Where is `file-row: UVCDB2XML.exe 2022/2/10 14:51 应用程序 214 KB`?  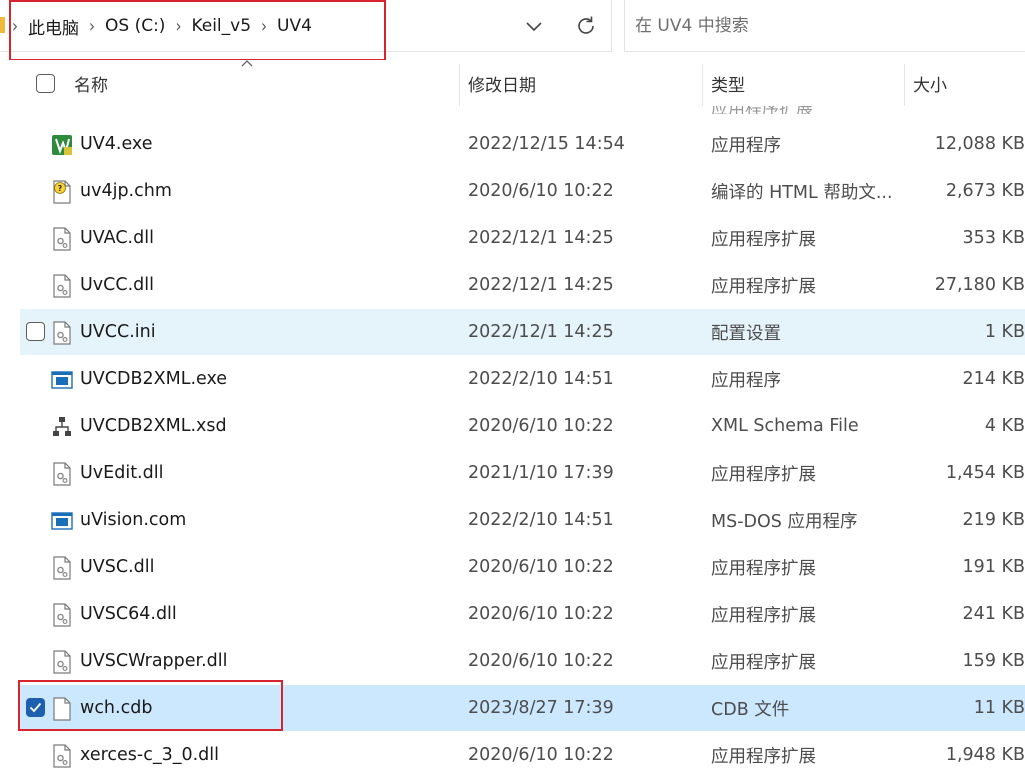
file-row: UVCDB2XML.exe 2022/2/10 14:51 应用程序 214 KB is located at coordinates (522, 379).